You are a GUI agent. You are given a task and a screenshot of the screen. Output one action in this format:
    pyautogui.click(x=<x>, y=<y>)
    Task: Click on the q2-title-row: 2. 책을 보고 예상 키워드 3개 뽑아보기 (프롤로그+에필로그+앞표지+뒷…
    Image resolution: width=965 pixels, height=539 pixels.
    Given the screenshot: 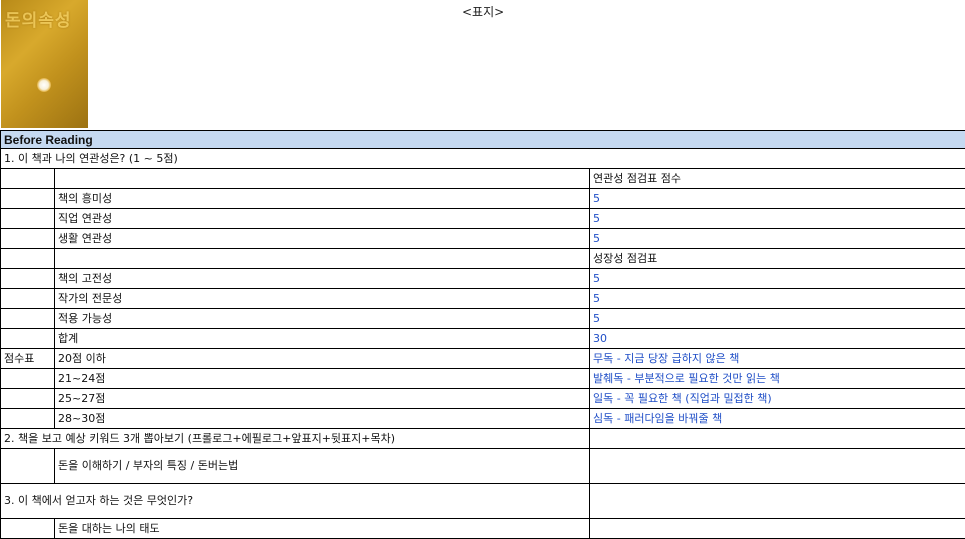 What is the action you would take?
    pyautogui.click(x=482, y=438)
    